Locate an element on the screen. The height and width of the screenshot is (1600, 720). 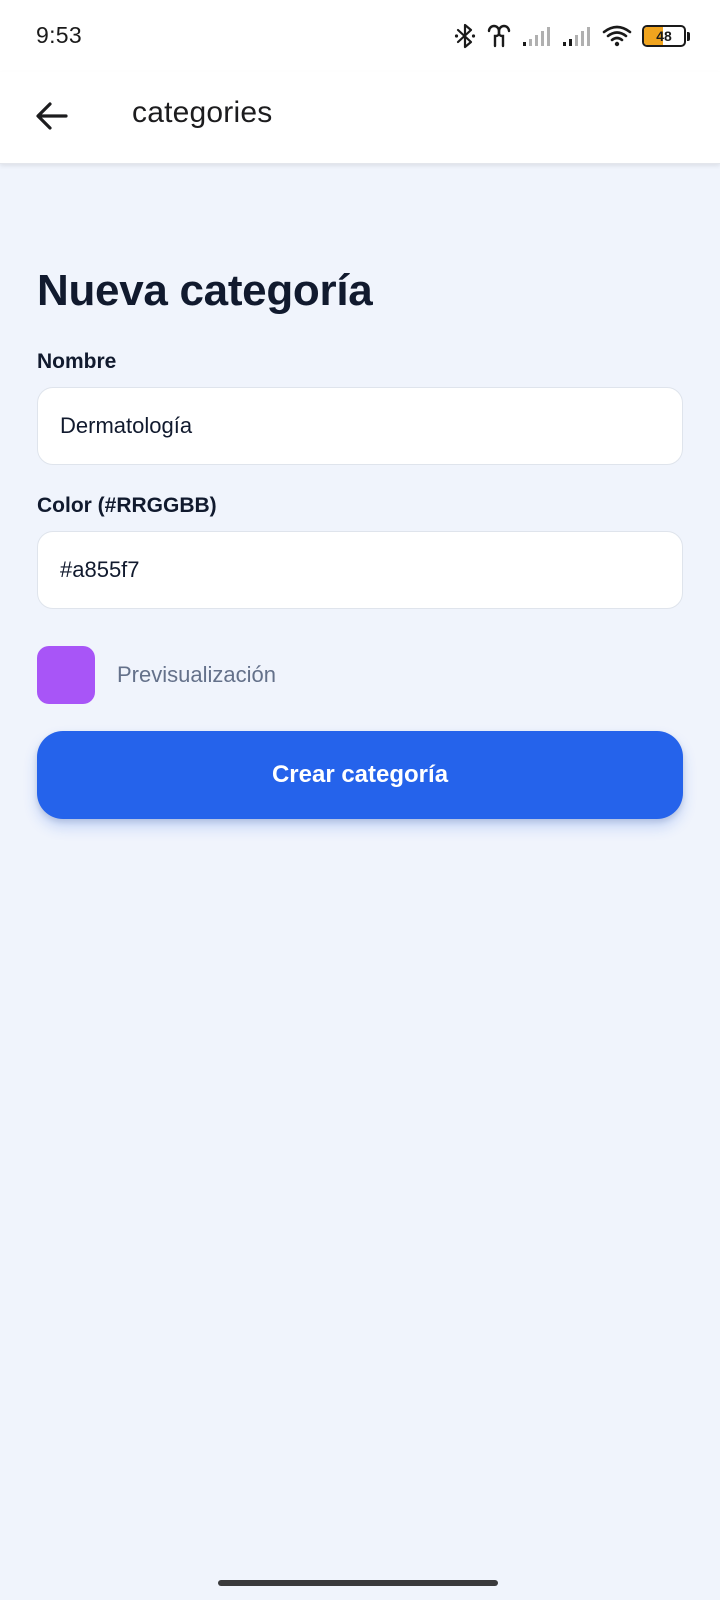
status-bar: 9:53 48 is located at coordinates (360, 36).